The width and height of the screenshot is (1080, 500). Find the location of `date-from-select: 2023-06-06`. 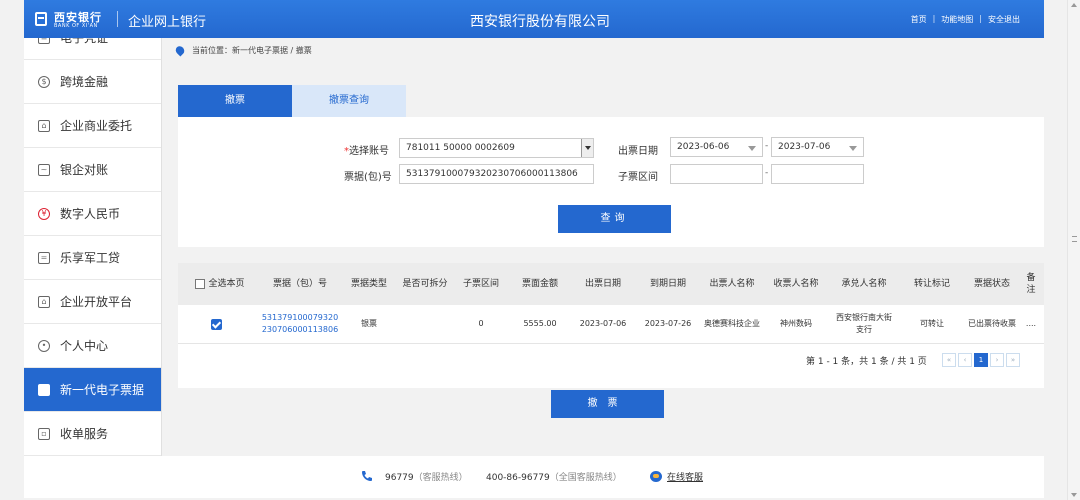

date-from-select: 2023-06-06 is located at coordinates (716, 147).